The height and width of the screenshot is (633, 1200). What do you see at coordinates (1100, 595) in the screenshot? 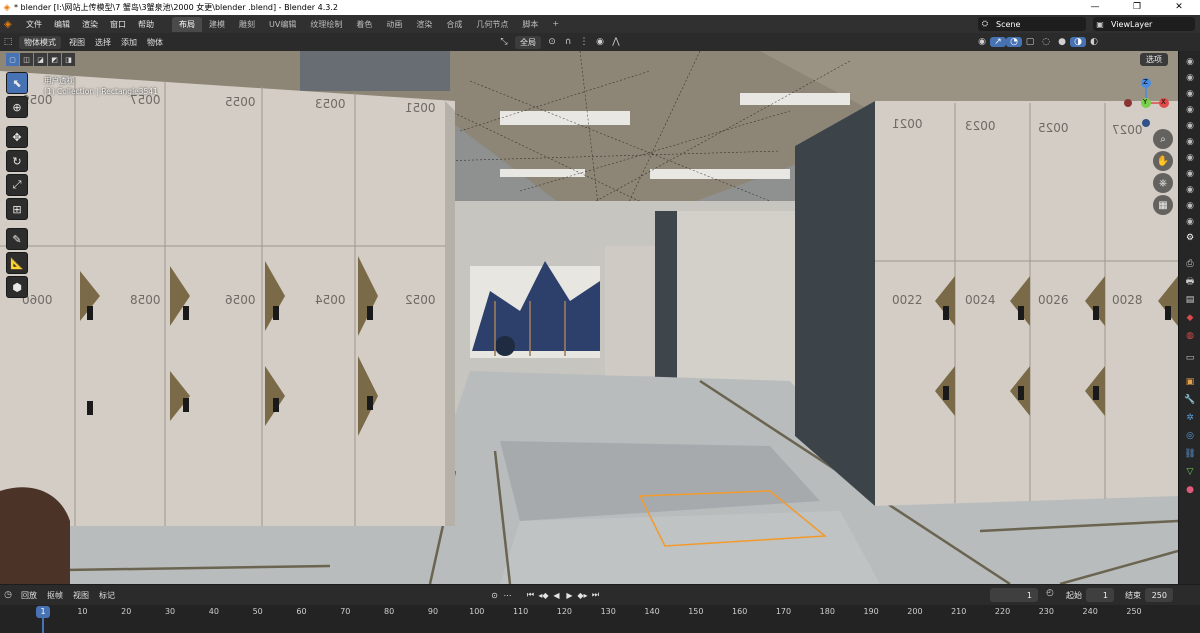
I see `start-frame-field: 1` at bounding box center [1100, 595].